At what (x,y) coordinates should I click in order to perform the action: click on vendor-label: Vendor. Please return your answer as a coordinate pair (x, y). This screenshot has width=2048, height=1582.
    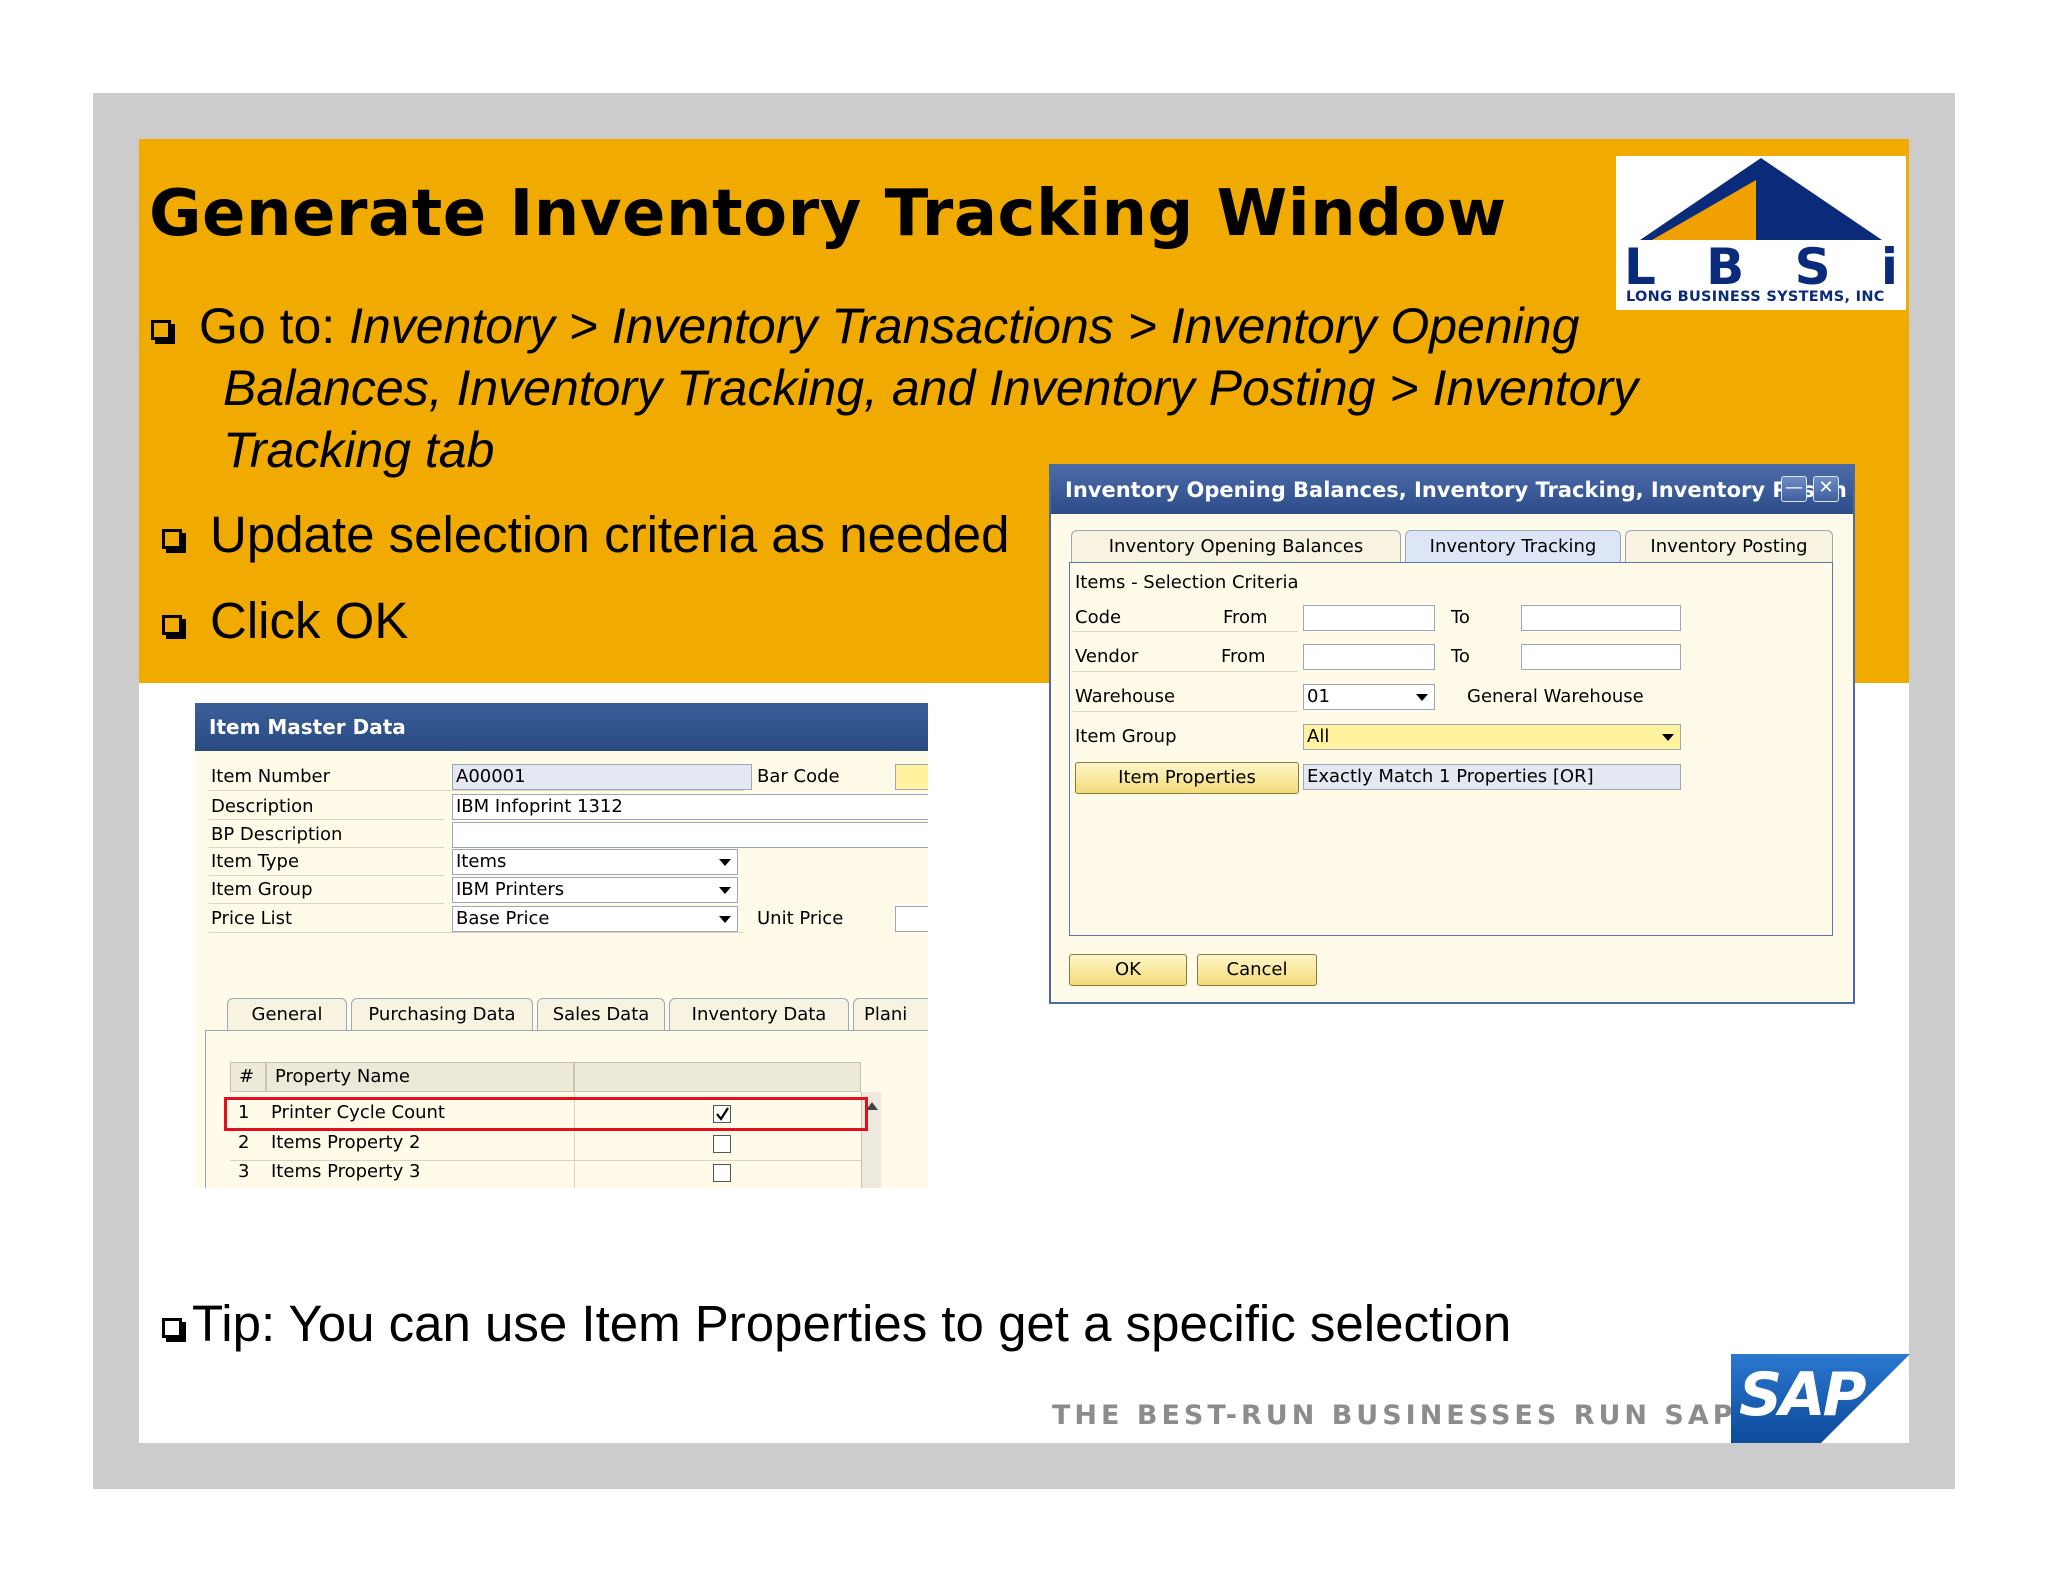
    Looking at the image, I should click on (1107, 656).